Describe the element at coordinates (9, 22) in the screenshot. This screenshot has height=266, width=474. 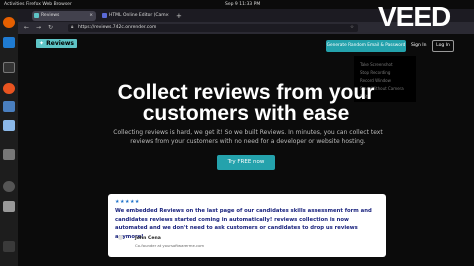
I see `firefox-icon` at that location.